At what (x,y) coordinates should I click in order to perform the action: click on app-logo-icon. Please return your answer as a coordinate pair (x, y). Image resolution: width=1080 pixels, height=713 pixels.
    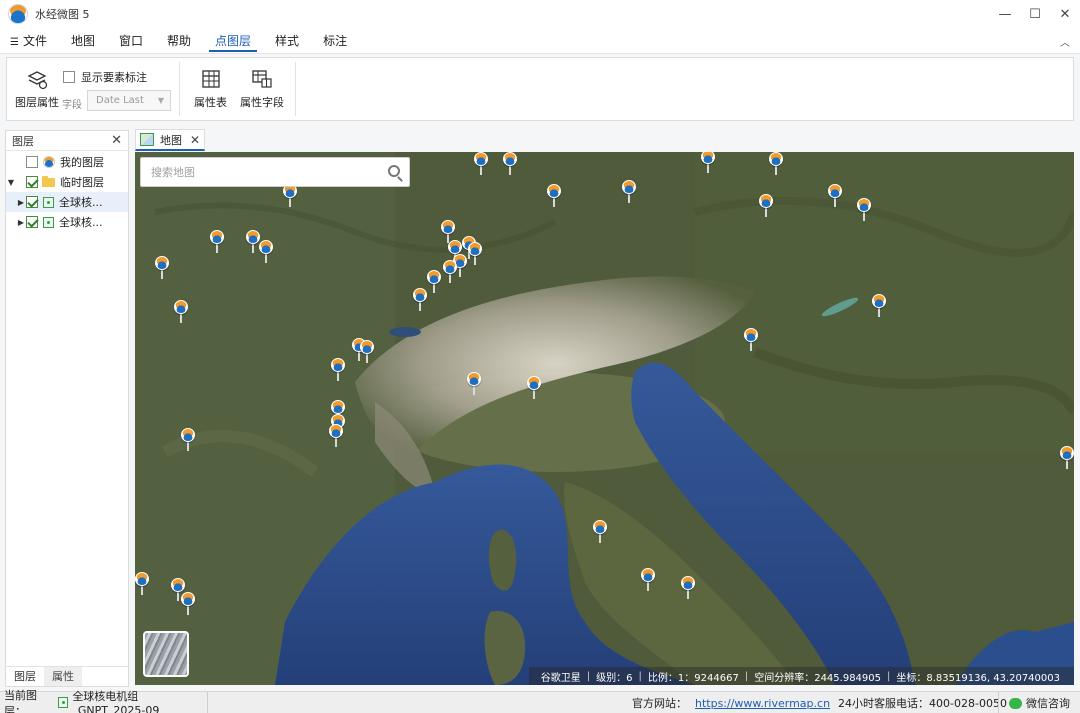
    Looking at the image, I should click on (18, 14).